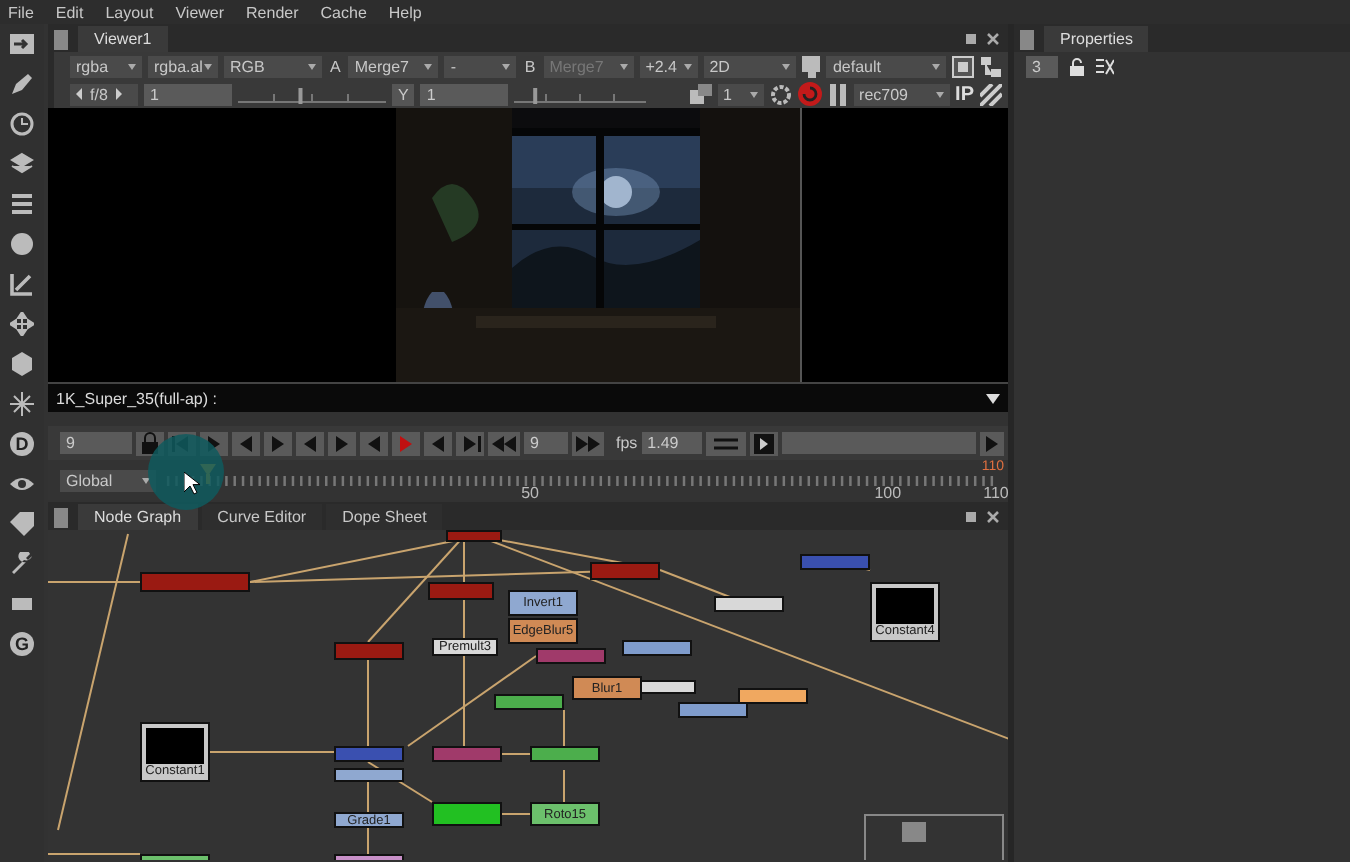 The image size is (1350, 862). What do you see at coordinates (108, 480) in the screenshot?
I see `range-dropdown: Global` at bounding box center [108, 480].